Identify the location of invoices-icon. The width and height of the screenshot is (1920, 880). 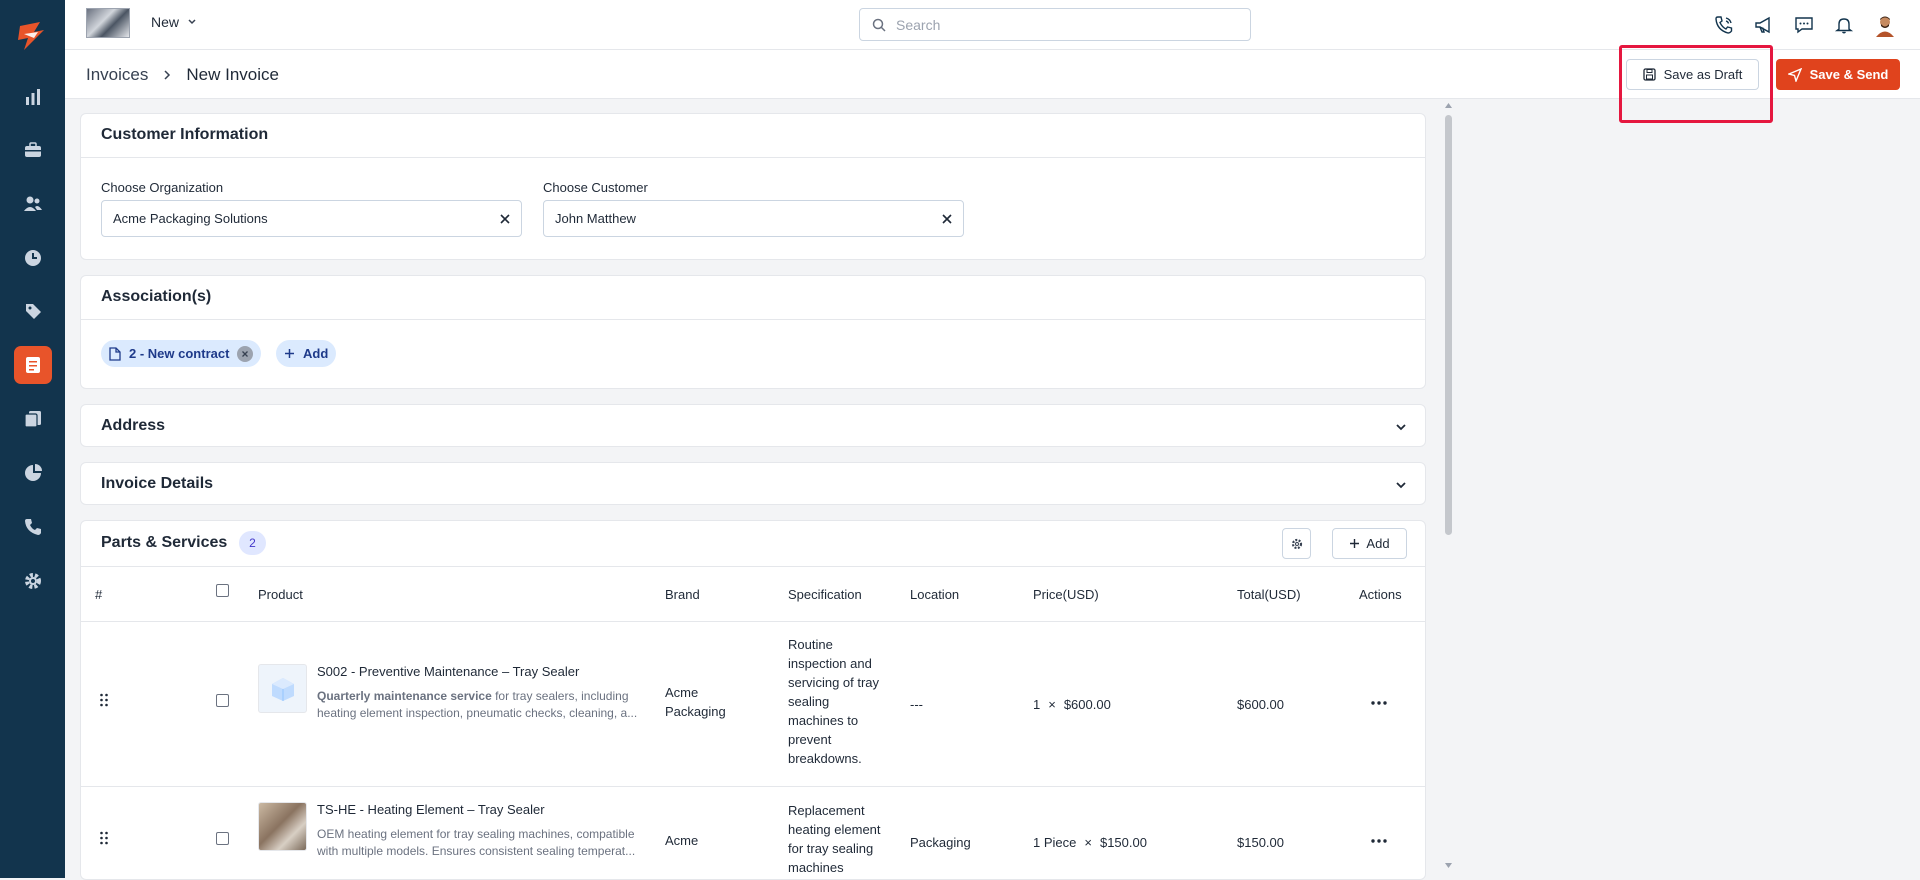
(33, 365).